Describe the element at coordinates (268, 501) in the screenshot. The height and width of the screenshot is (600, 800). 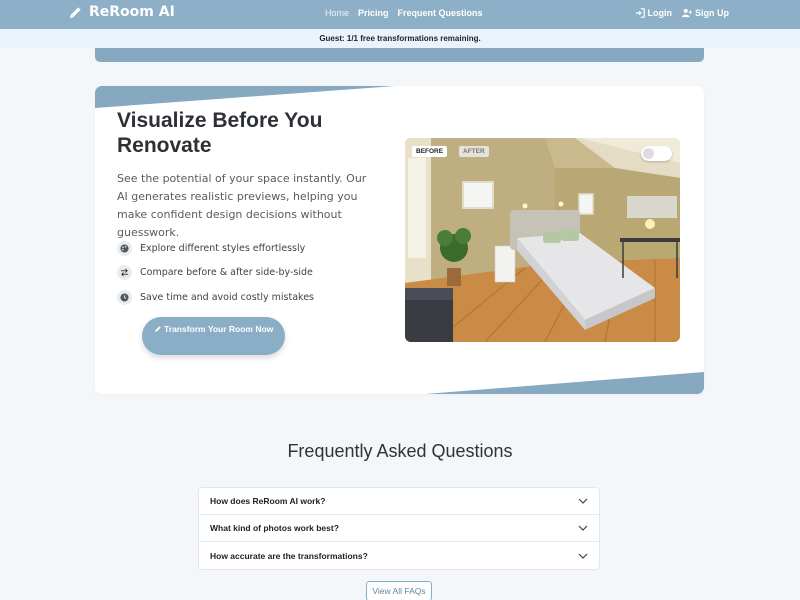
I see `faq-question: How does ReRoom AI work?` at that location.